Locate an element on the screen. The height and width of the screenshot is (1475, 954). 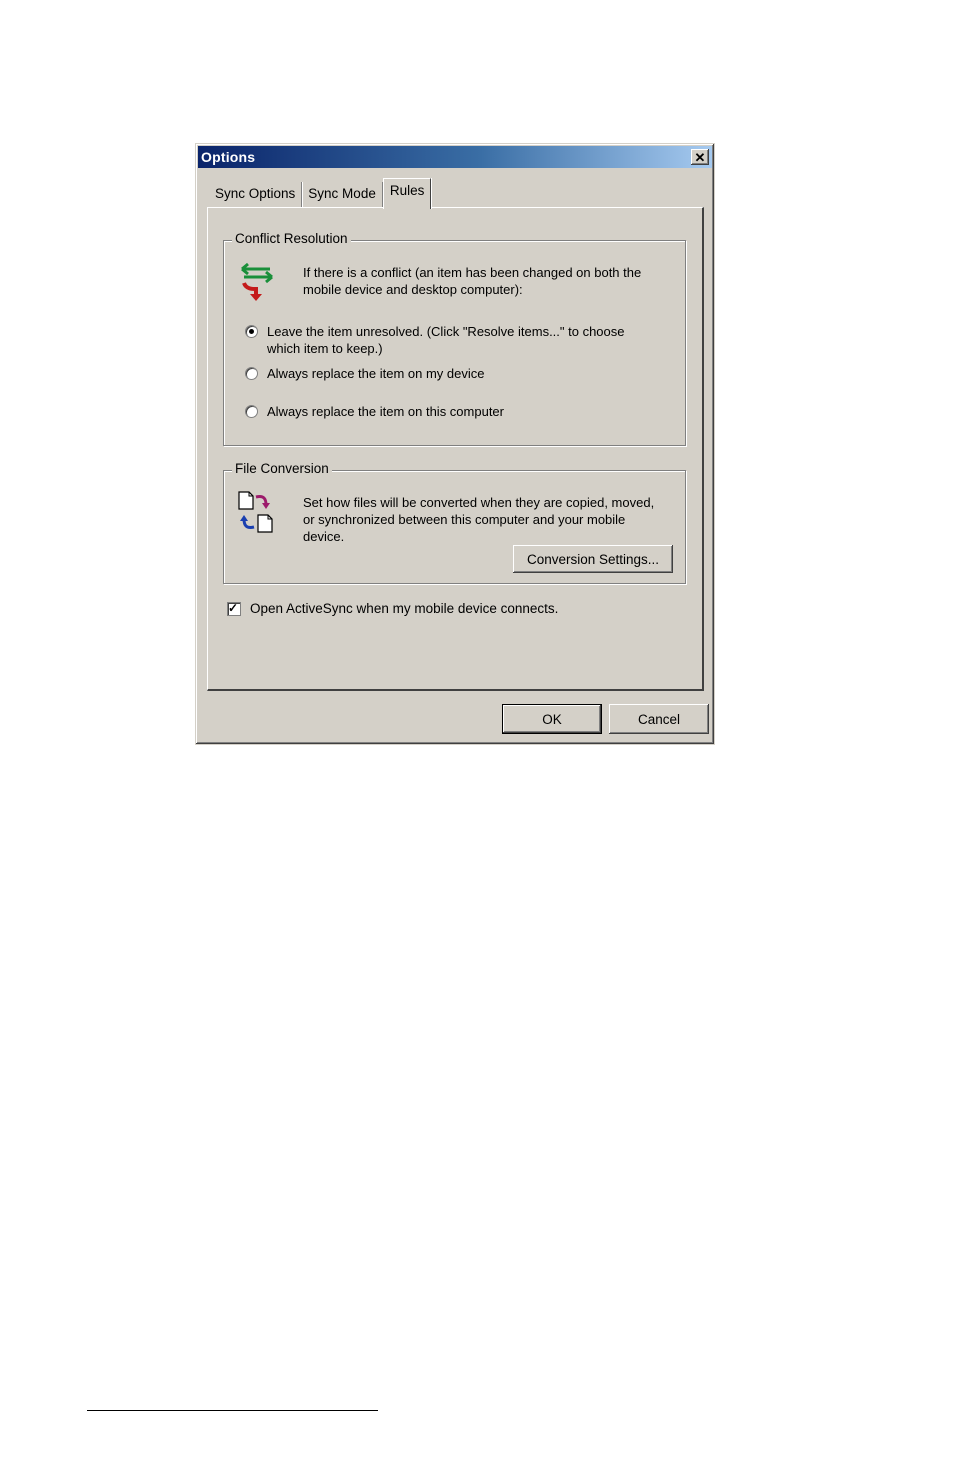
radio-replace-on-device: Always replace the item on my device is located at coordinates (445, 373).